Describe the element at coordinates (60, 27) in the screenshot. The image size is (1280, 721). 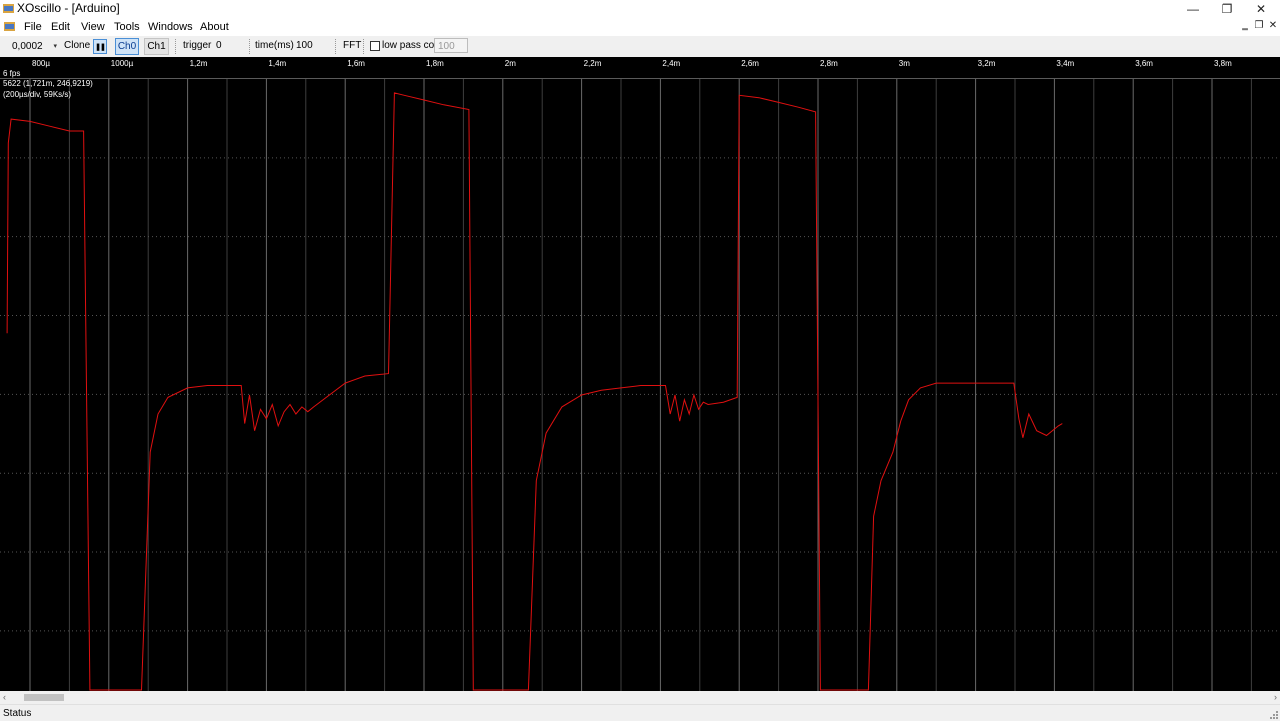
I see `menu-edit: Edit` at that location.